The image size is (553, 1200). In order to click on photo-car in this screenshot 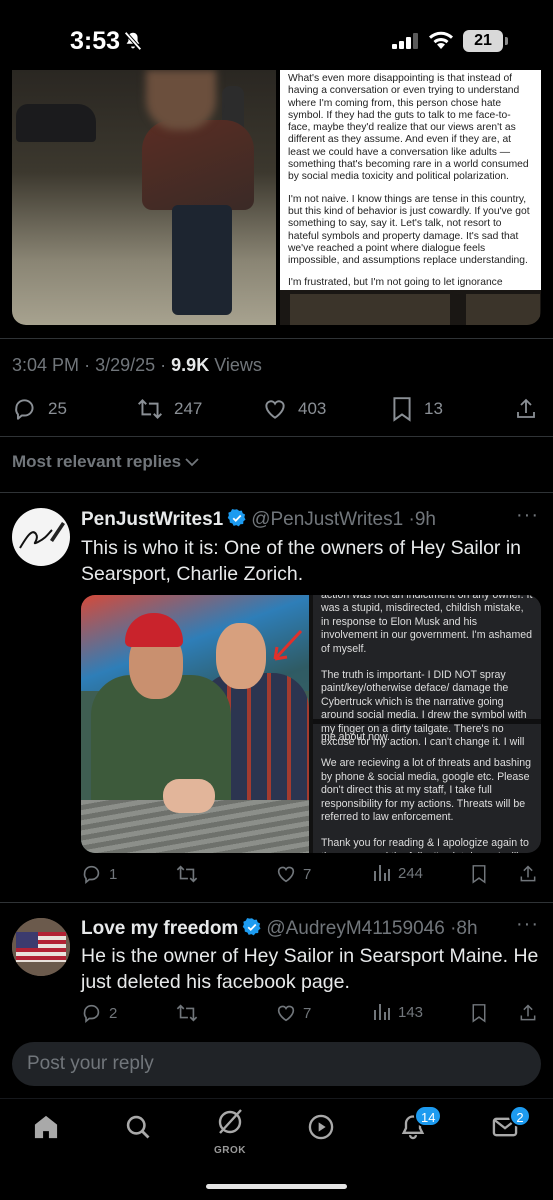, I will do `click(56, 123)`.